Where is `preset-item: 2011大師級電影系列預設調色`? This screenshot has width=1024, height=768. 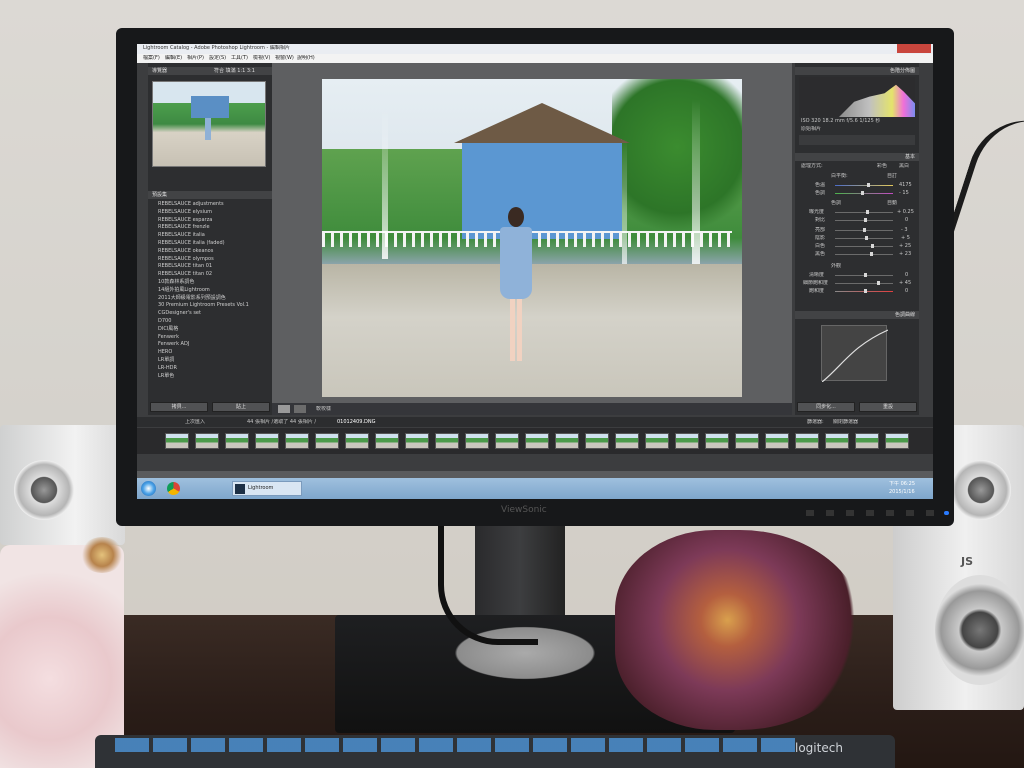
preset-item: 2011大師級電影系列預設調色 is located at coordinates (214, 299).